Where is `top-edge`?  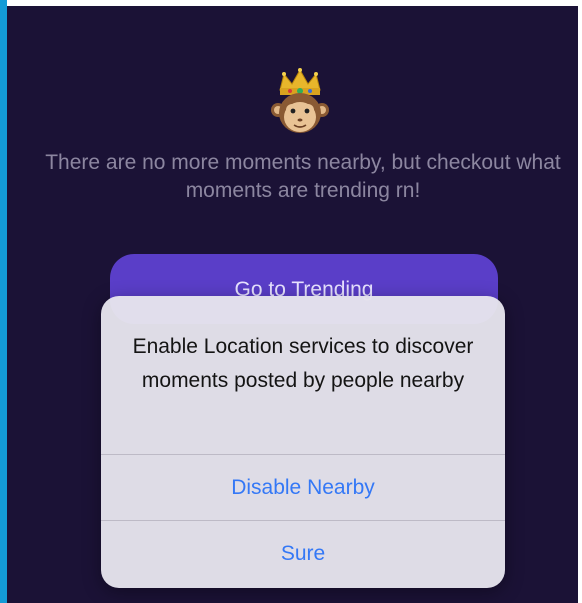 top-edge is located at coordinates (291, 3).